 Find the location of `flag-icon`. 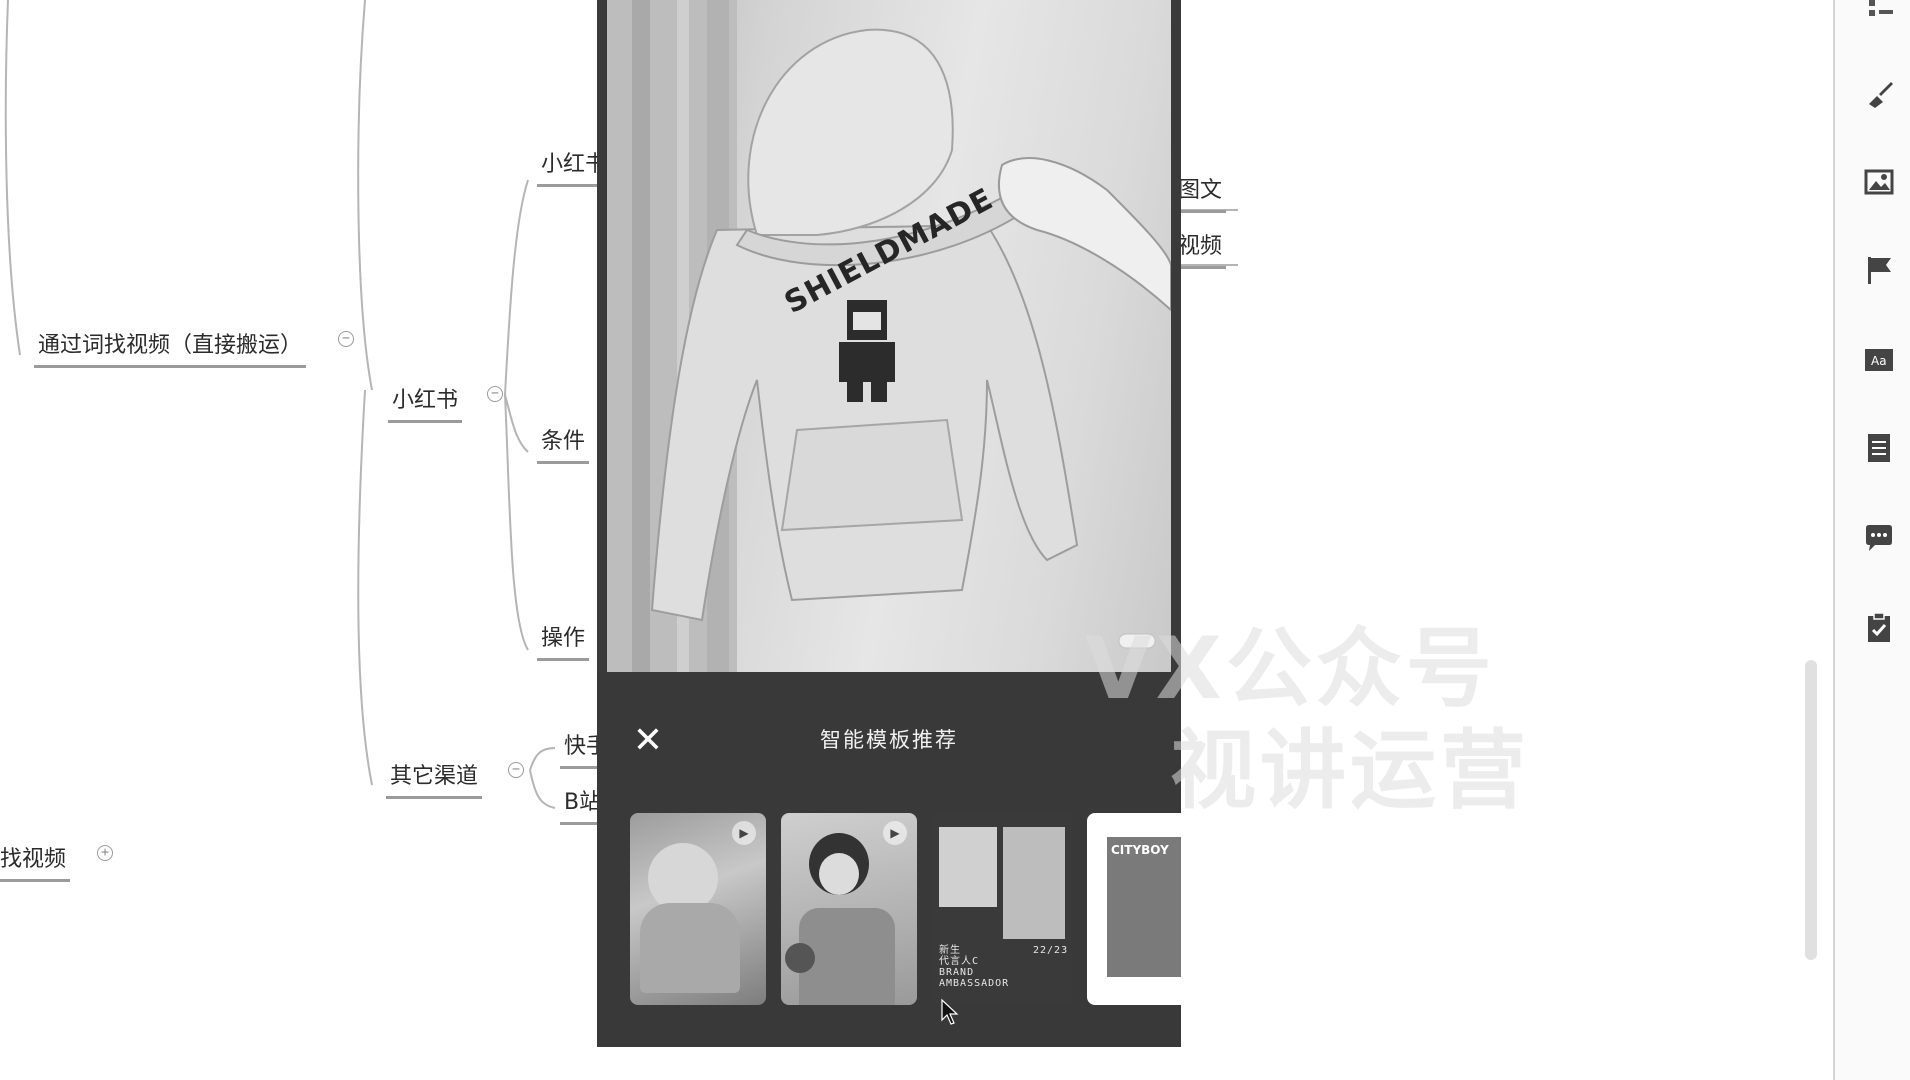

flag-icon is located at coordinates (1879, 270).